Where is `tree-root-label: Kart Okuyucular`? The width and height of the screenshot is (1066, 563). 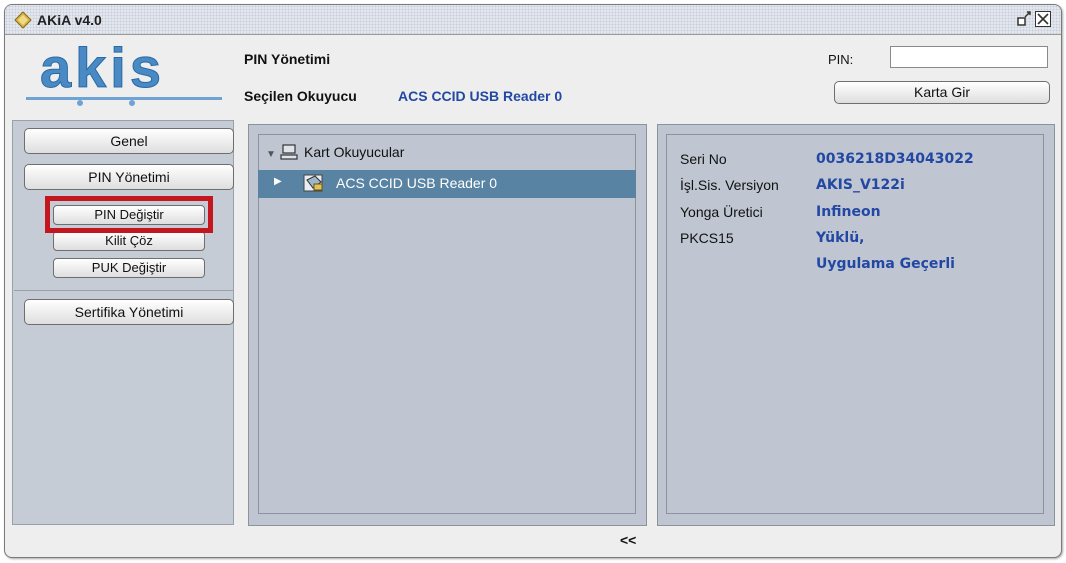 tree-root-label: Kart Okuyucular is located at coordinates (354, 152).